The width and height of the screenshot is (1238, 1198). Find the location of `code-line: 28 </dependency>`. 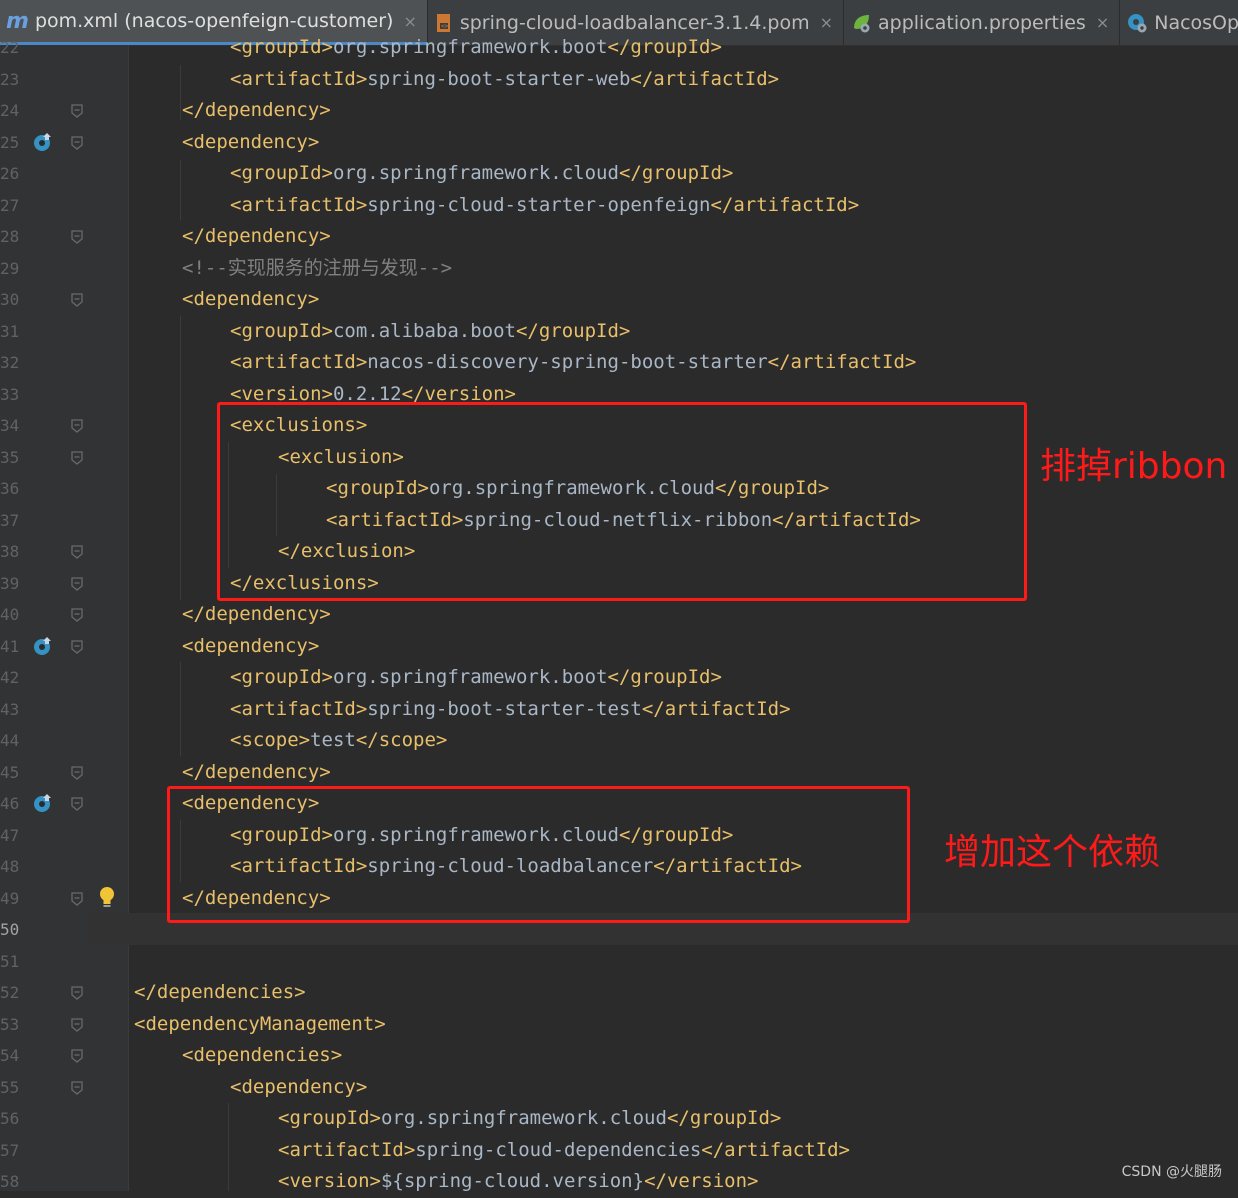

code-line: 28 </dependency> is located at coordinates (619, 237).